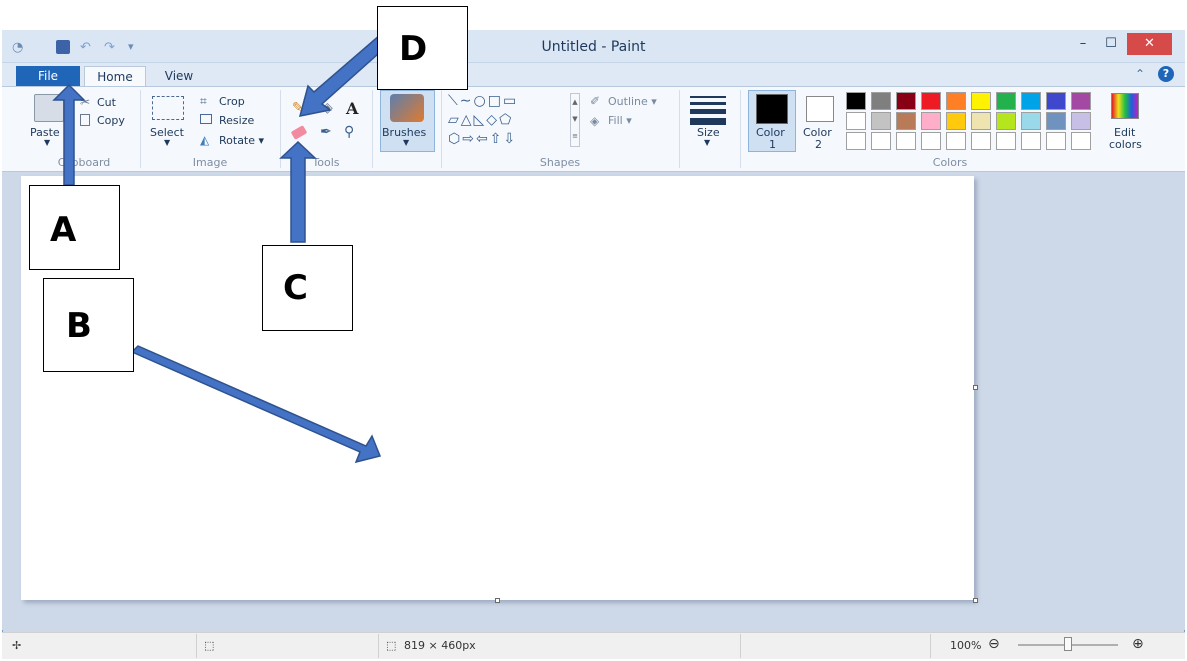 Image resolution: width=1187 pixels, height=661 pixels. What do you see at coordinates (344, 75) in the screenshot?
I see `arrow-d` at bounding box center [344, 75].